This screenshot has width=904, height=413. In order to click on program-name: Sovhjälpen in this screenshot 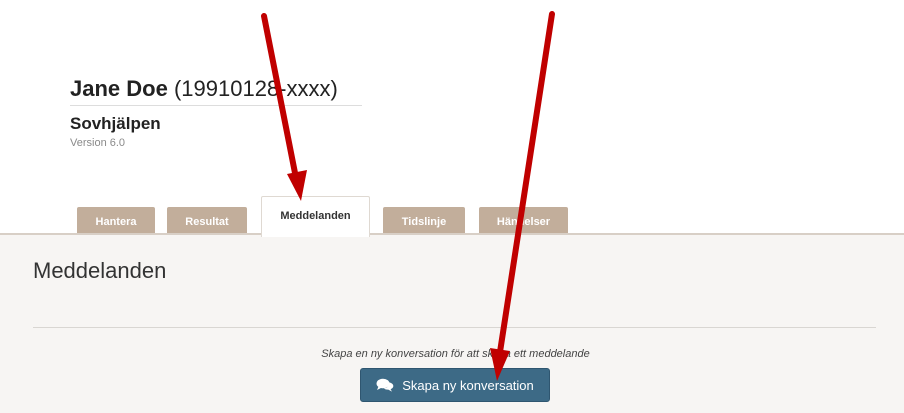, I will do `click(115, 123)`.